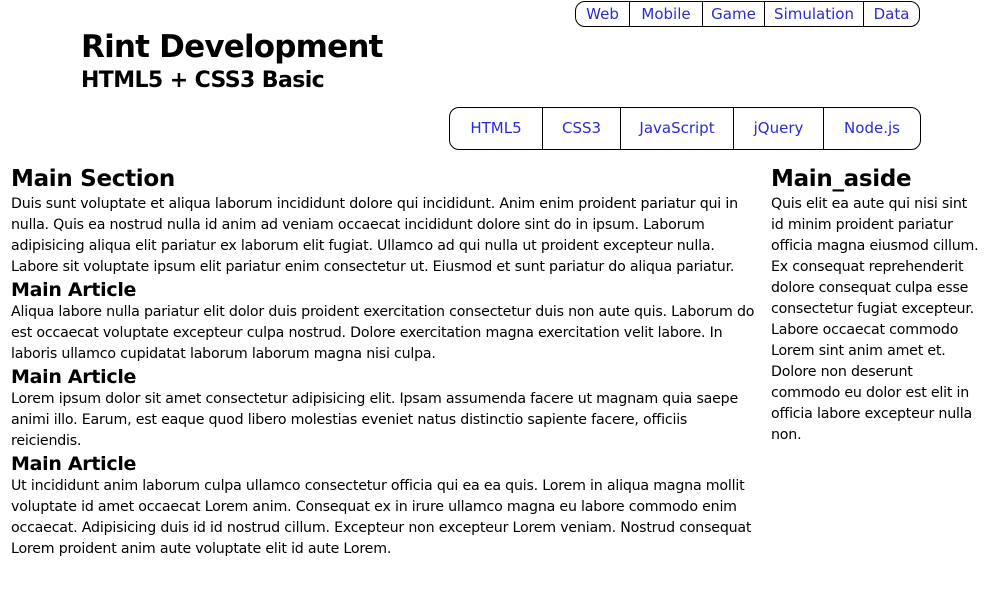  What do you see at coordinates (496, 128) in the screenshot?
I see `main-nav-html5-link: HTML5` at bounding box center [496, 128].